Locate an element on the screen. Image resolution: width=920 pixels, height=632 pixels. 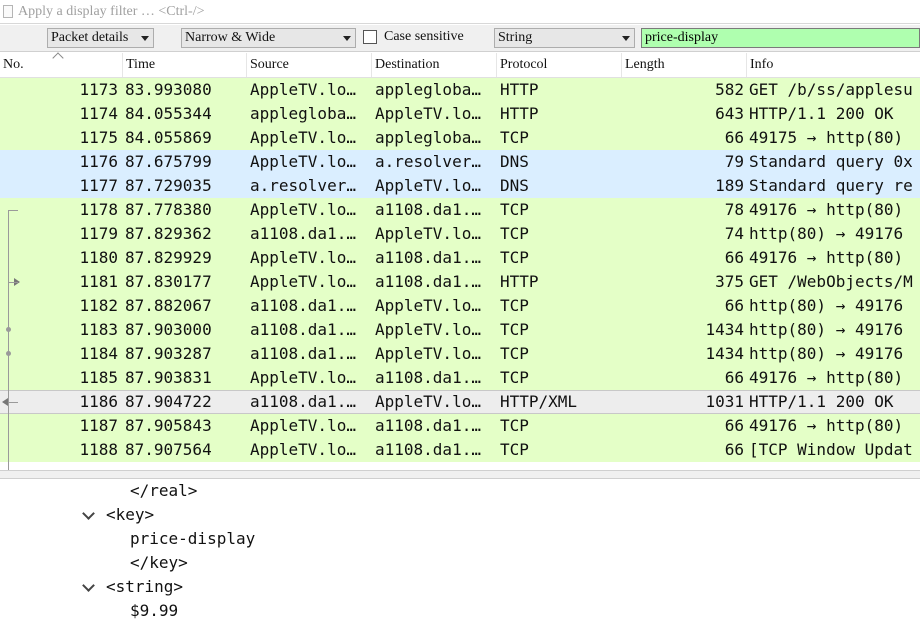
column-label: Info is located at coordinates (762, 64).